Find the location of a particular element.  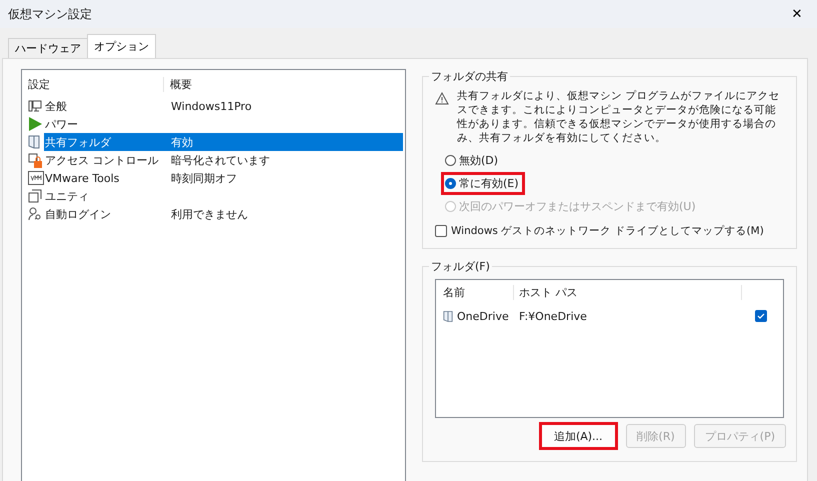

tab: ハードウェア is located at coordinates (48, 48).